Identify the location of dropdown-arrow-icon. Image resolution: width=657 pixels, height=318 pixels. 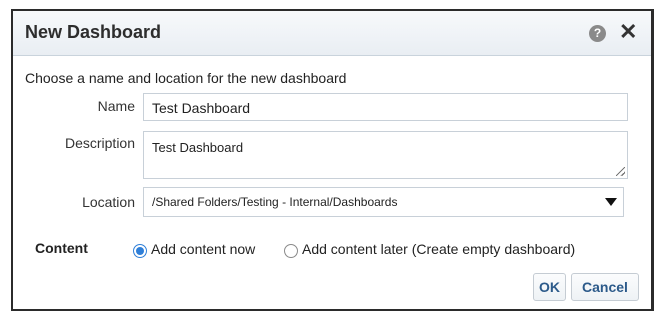
(611, 202).